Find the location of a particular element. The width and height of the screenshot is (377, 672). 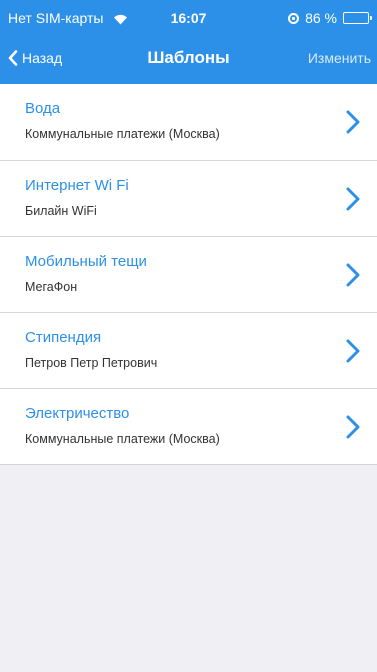

template-title: Мобильный тещи is located at coordinates (86, 261).